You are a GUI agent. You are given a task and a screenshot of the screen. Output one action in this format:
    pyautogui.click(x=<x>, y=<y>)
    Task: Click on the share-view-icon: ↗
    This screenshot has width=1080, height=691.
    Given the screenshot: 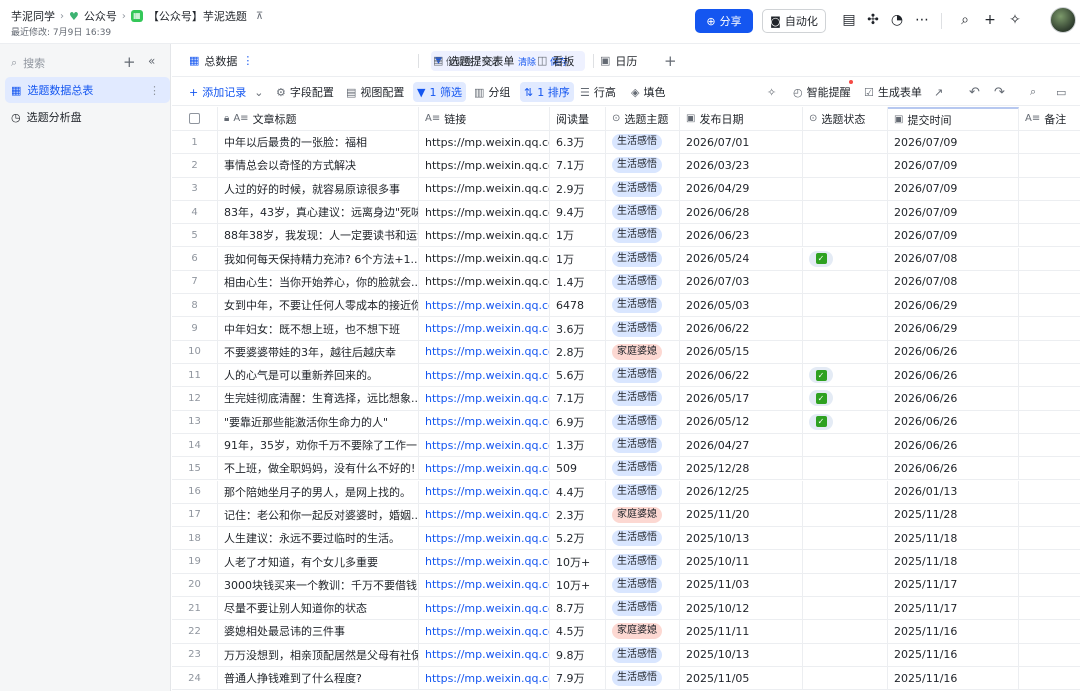 What is the action you would take?
    pyautogui.click(x=938, y=92)
    